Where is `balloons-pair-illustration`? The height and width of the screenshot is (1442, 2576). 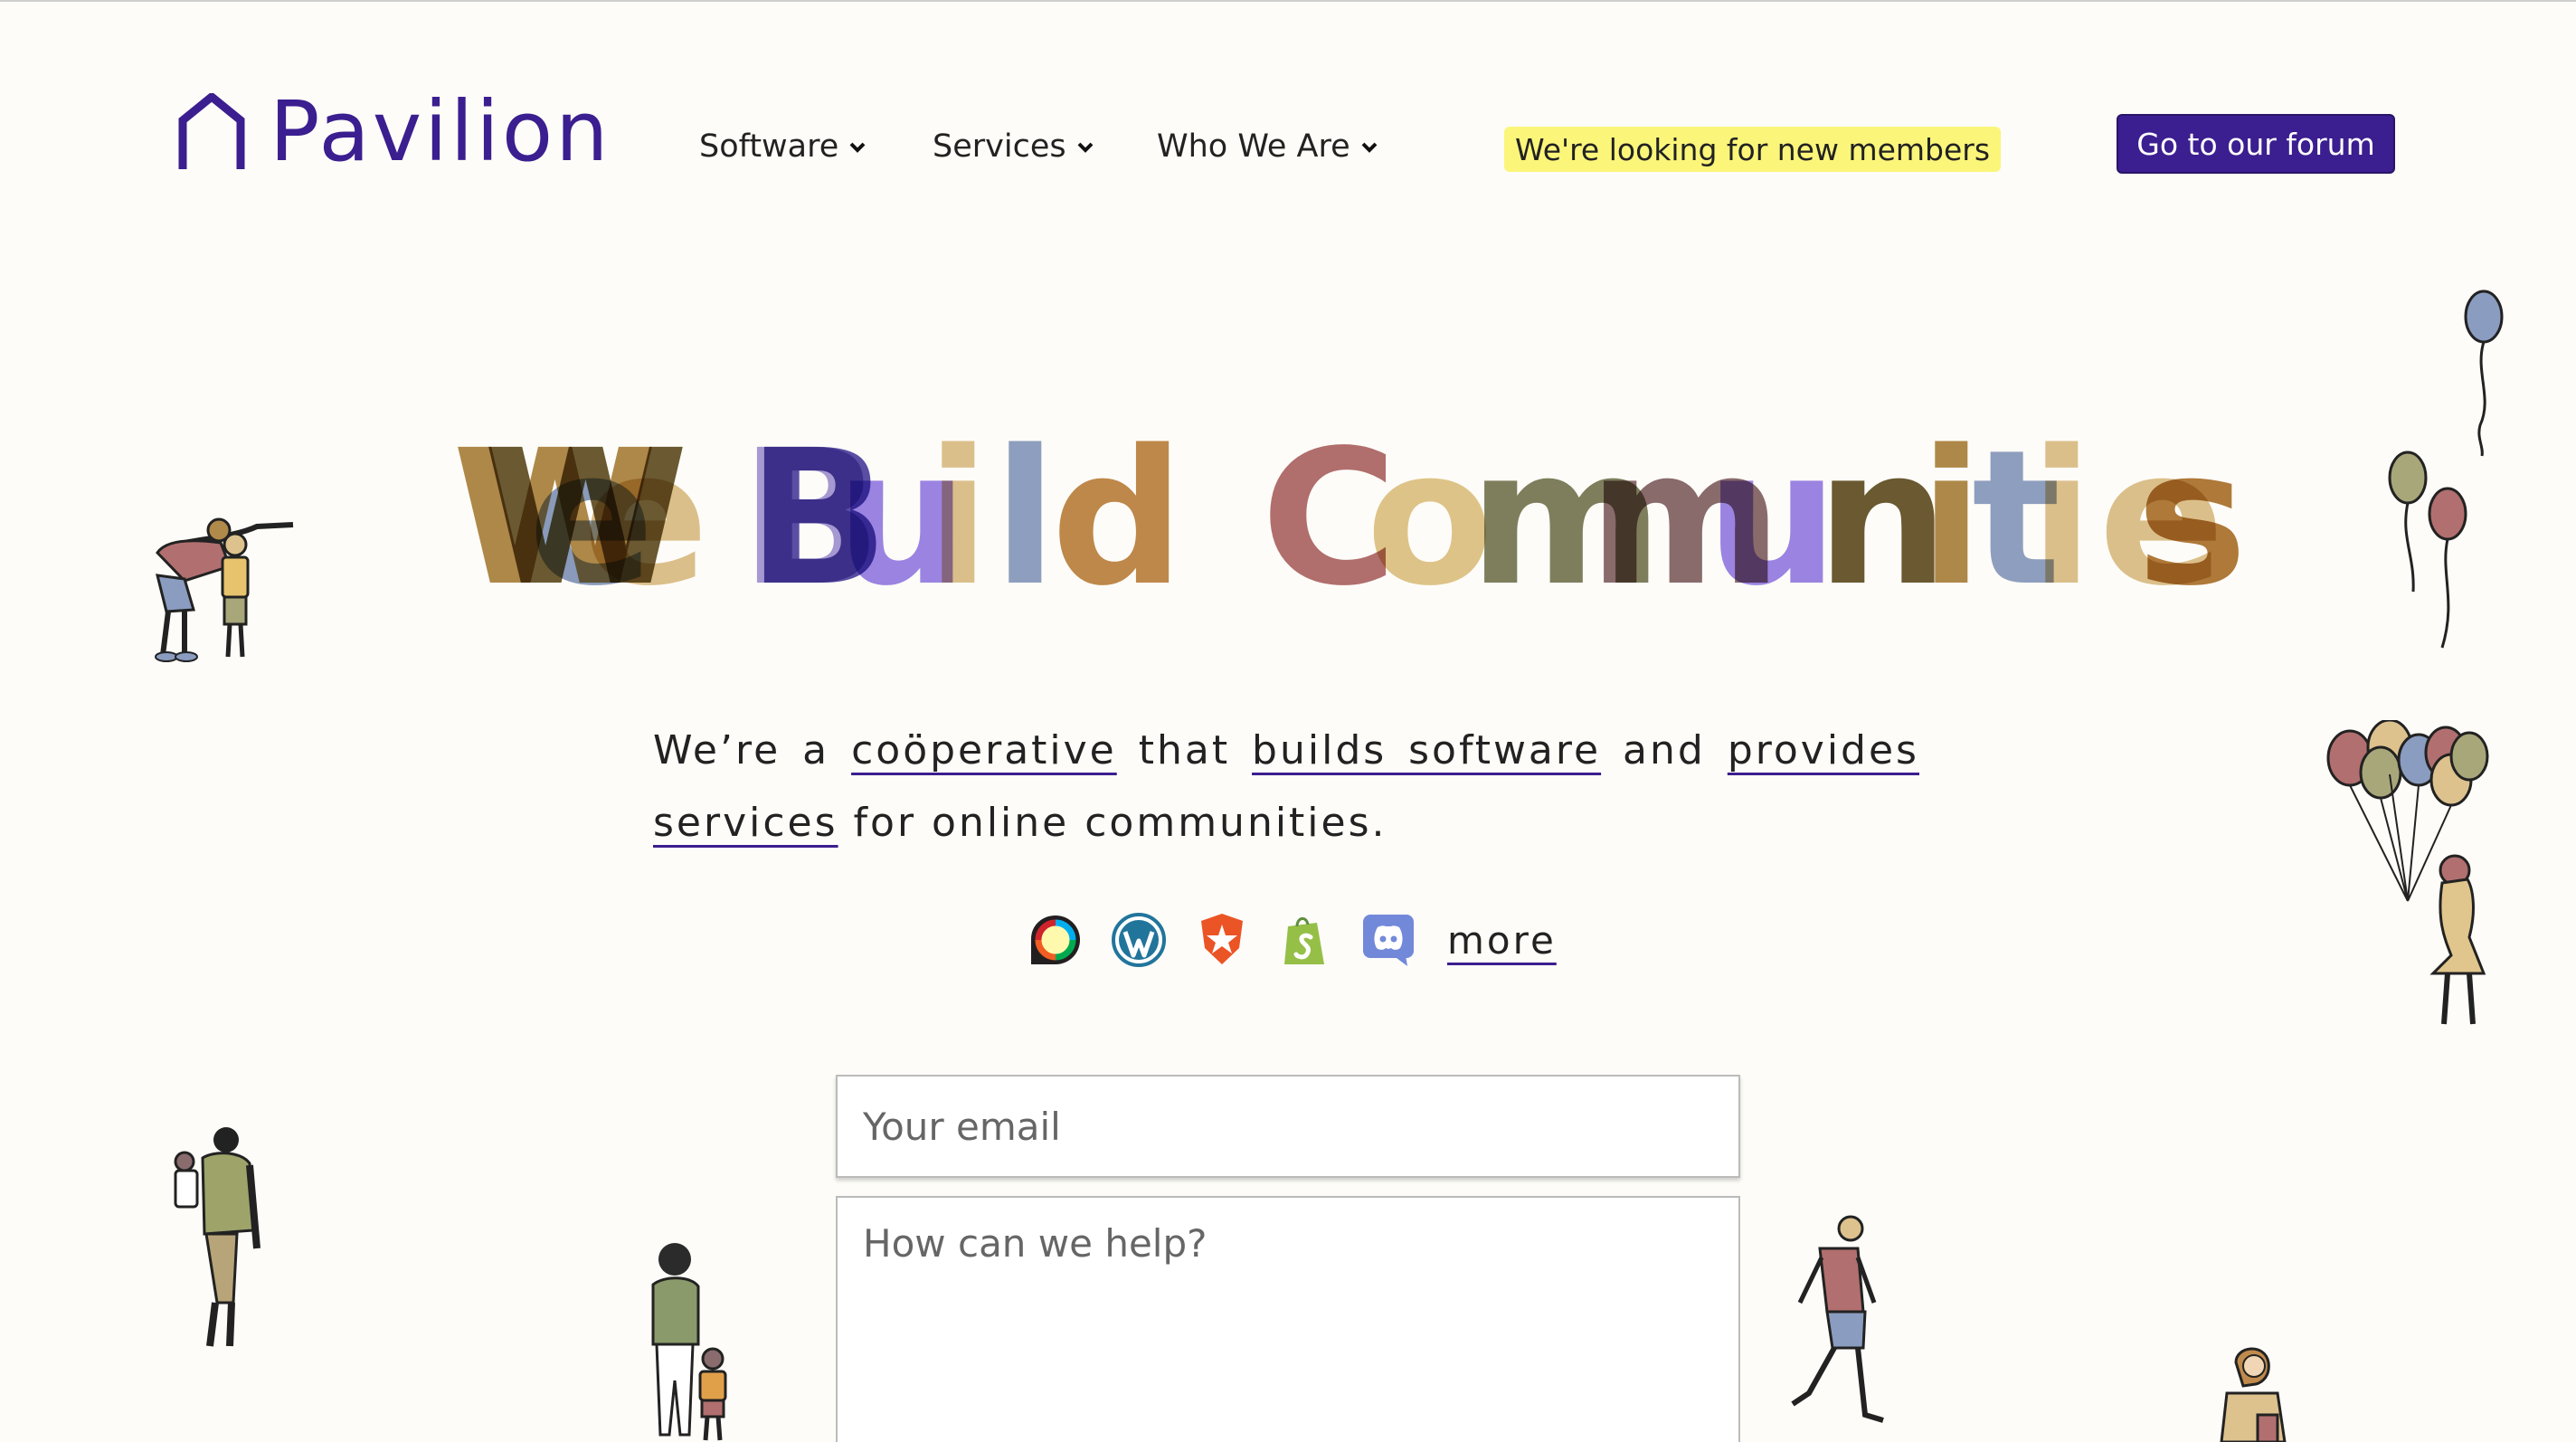
balloons-pair-illustration is located at coordinates (2427, 550).